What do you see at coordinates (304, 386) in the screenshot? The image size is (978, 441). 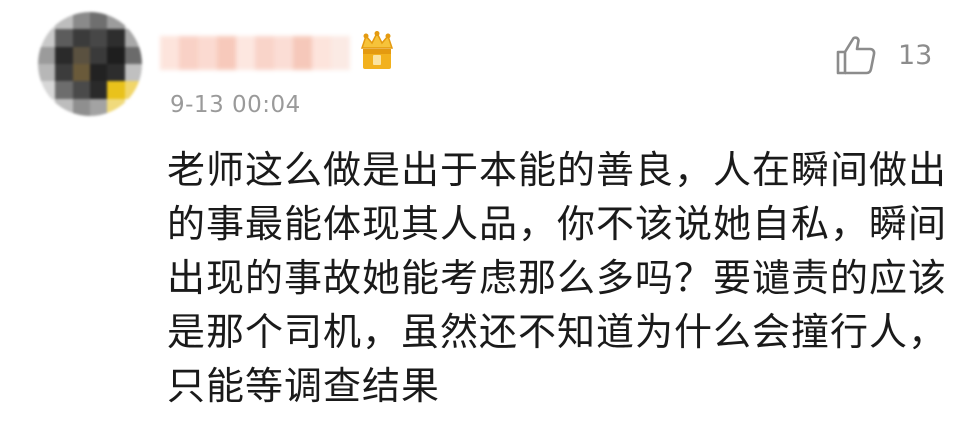 I see `comment-line: 只能等调查结果` at bounding box center [304, 386].